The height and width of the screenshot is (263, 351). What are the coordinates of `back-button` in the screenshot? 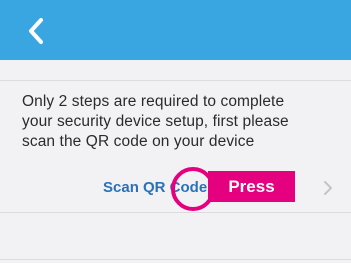 It's located at (37, 31).